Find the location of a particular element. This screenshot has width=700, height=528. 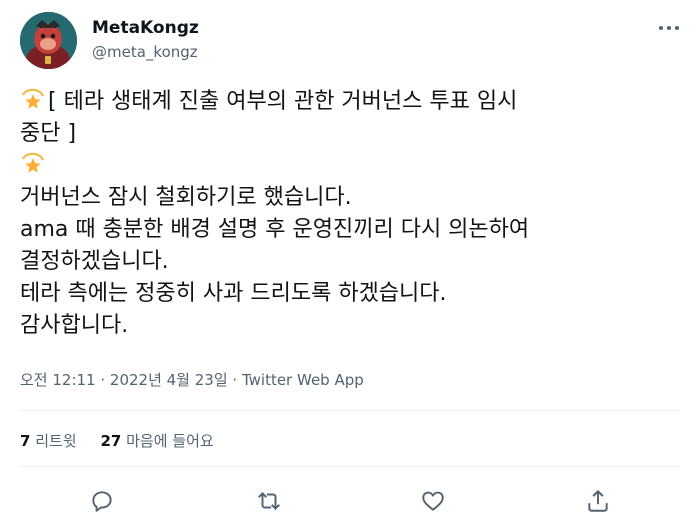

likes-label: 마음에 들어요 is located at coordinates (170, 441).